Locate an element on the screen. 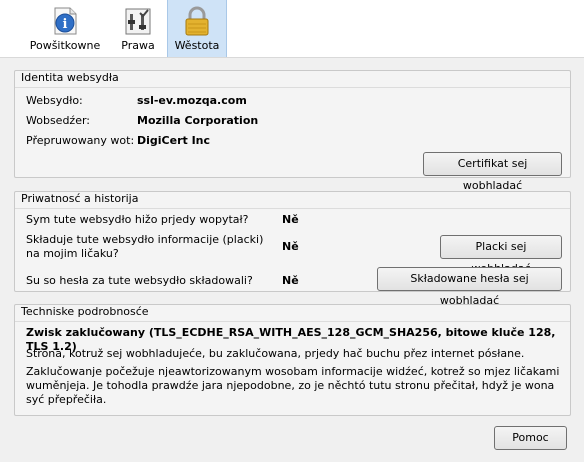 The image size is (584, 462). info-icon: i is located at coordinates (65, 21).